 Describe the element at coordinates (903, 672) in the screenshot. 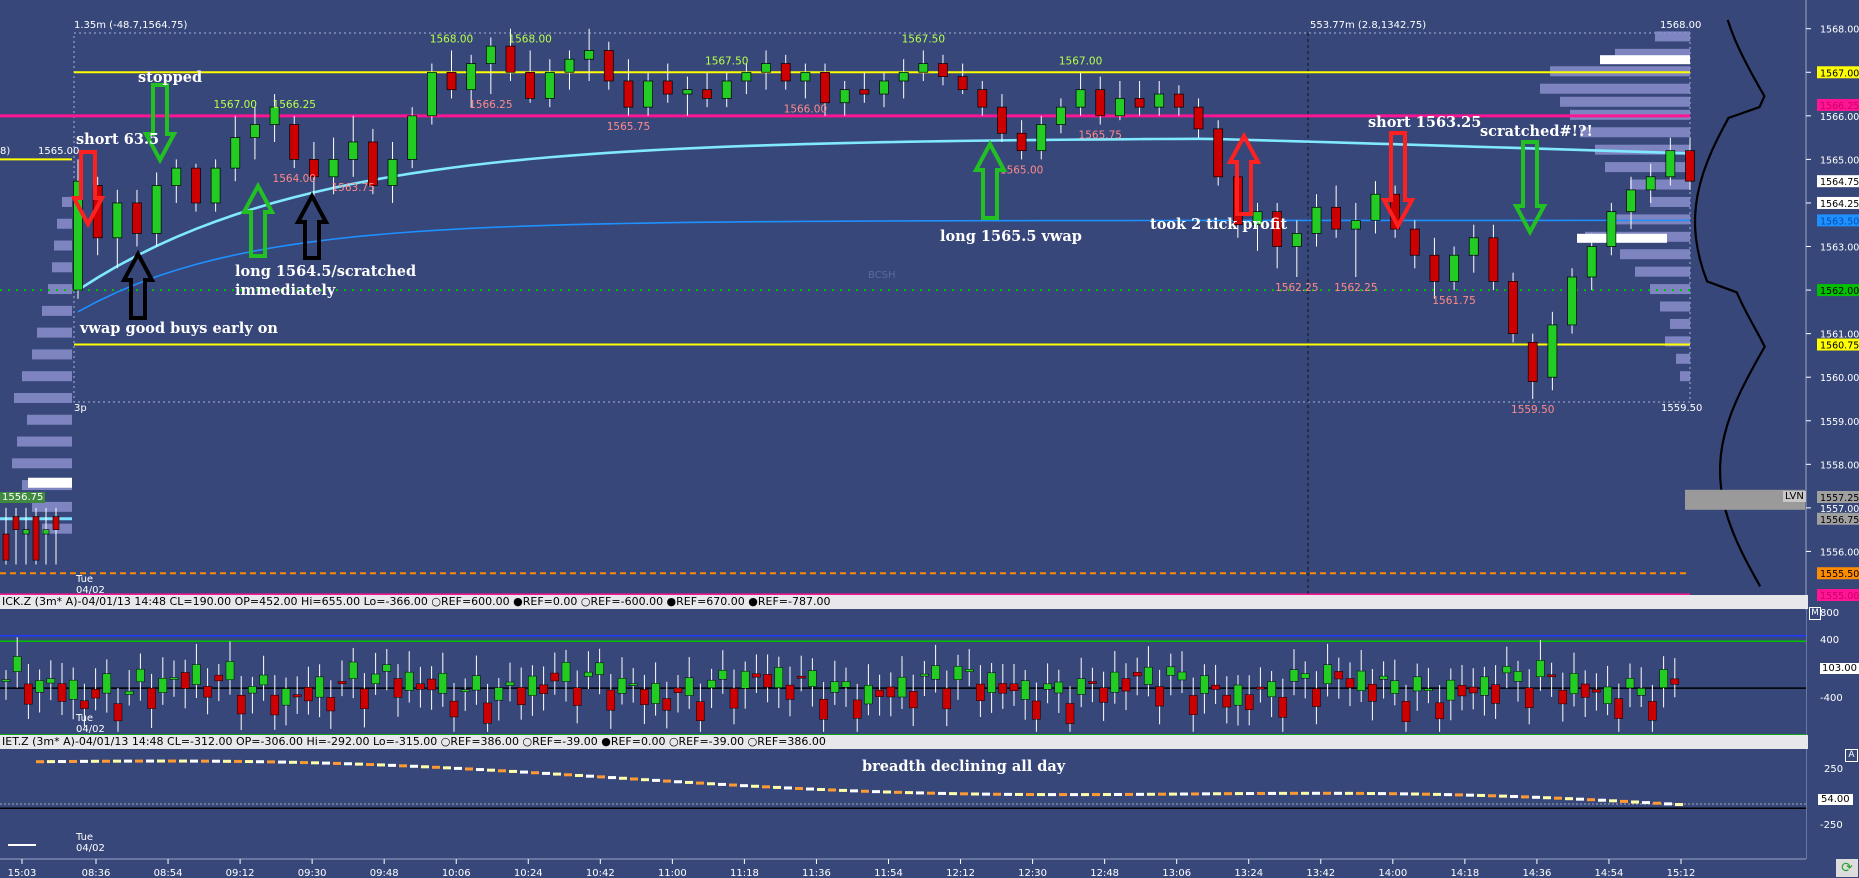

I see `tick-pane-bg` at that location.